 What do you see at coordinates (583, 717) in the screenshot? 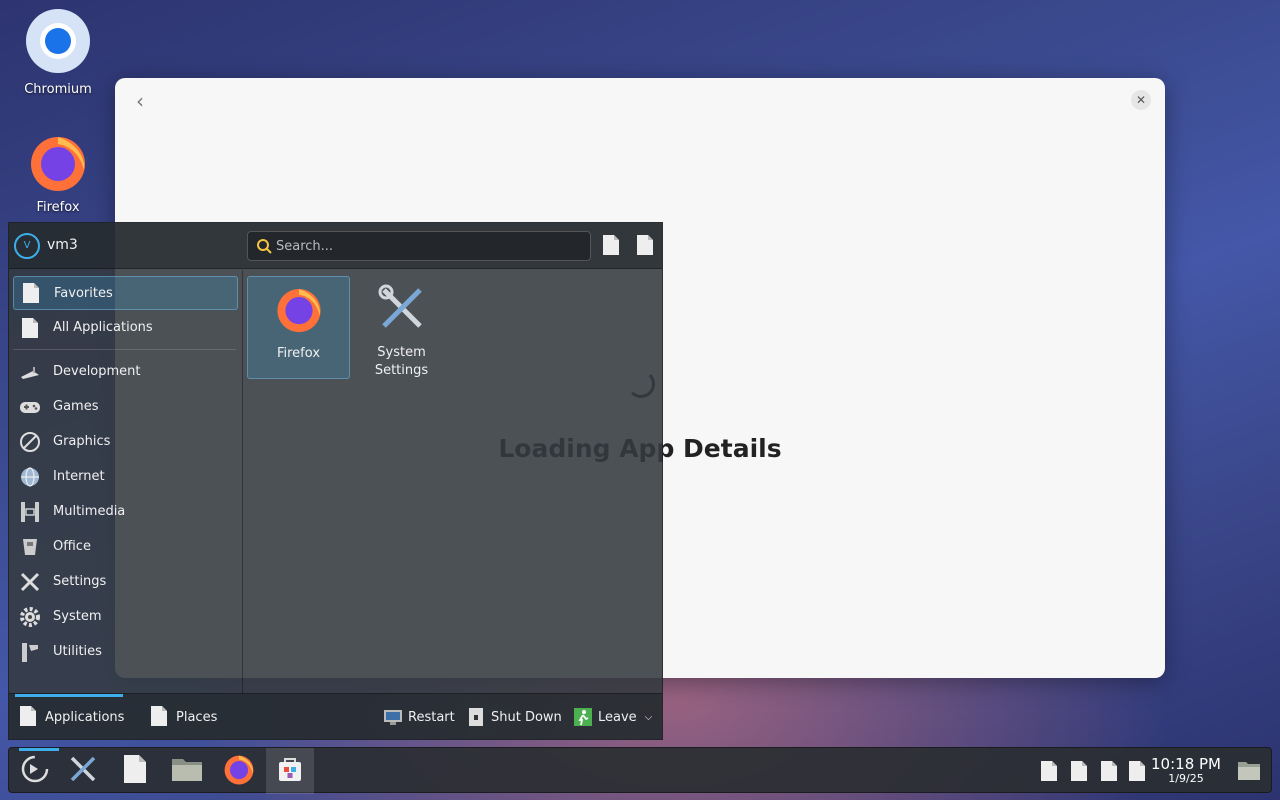
I see `leave-icon` at bounding box center [583, 717].